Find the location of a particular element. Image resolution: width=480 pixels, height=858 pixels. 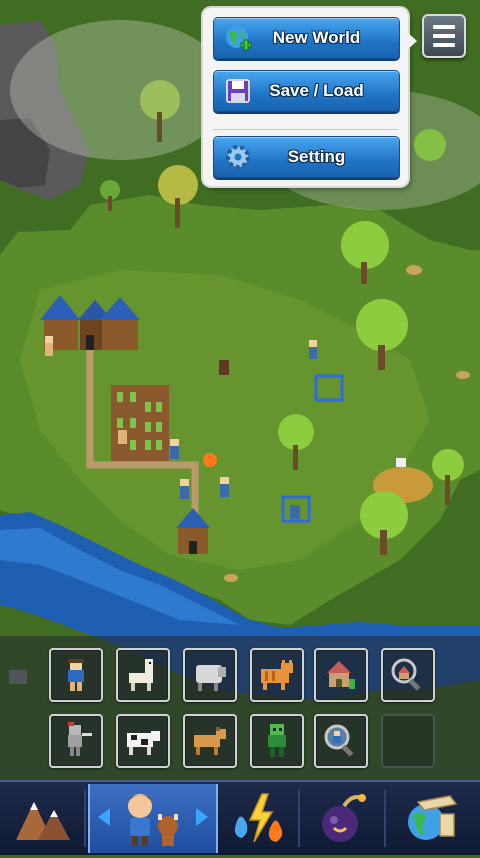

house-icon is located at coordinates (341, 675).